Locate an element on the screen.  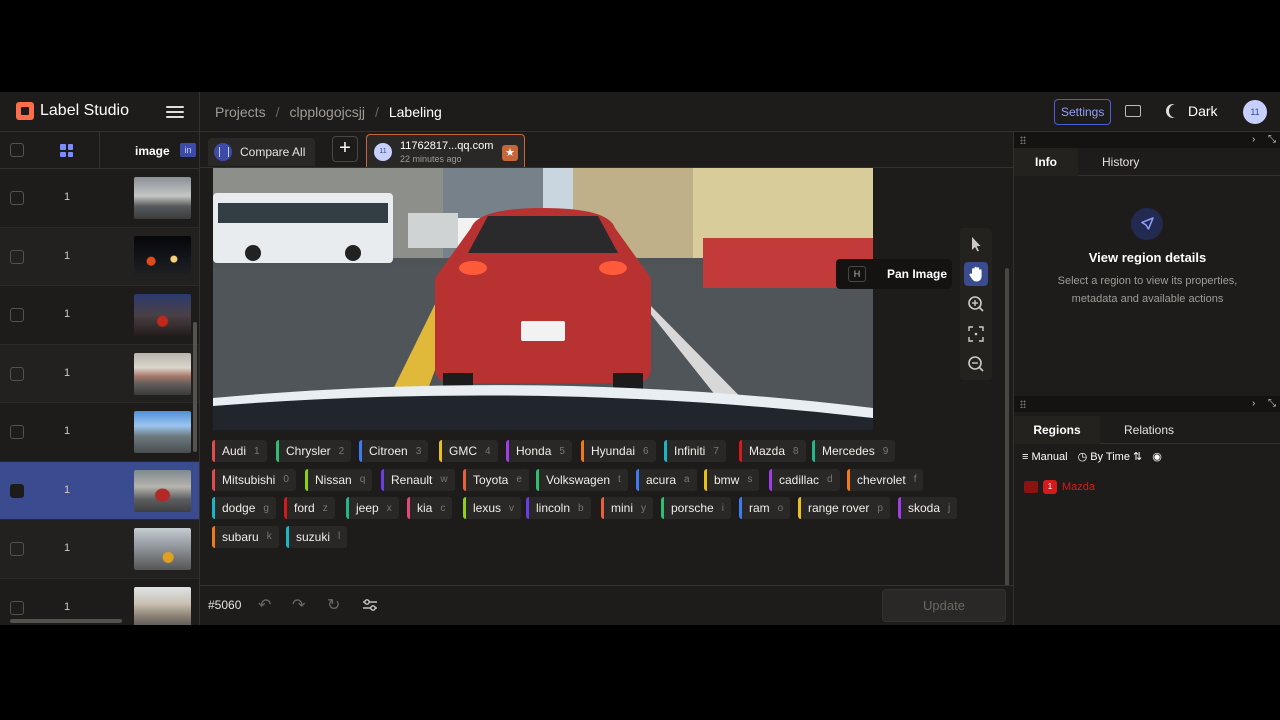
label-chip: cadillac d is located at coordinates (804, 479).